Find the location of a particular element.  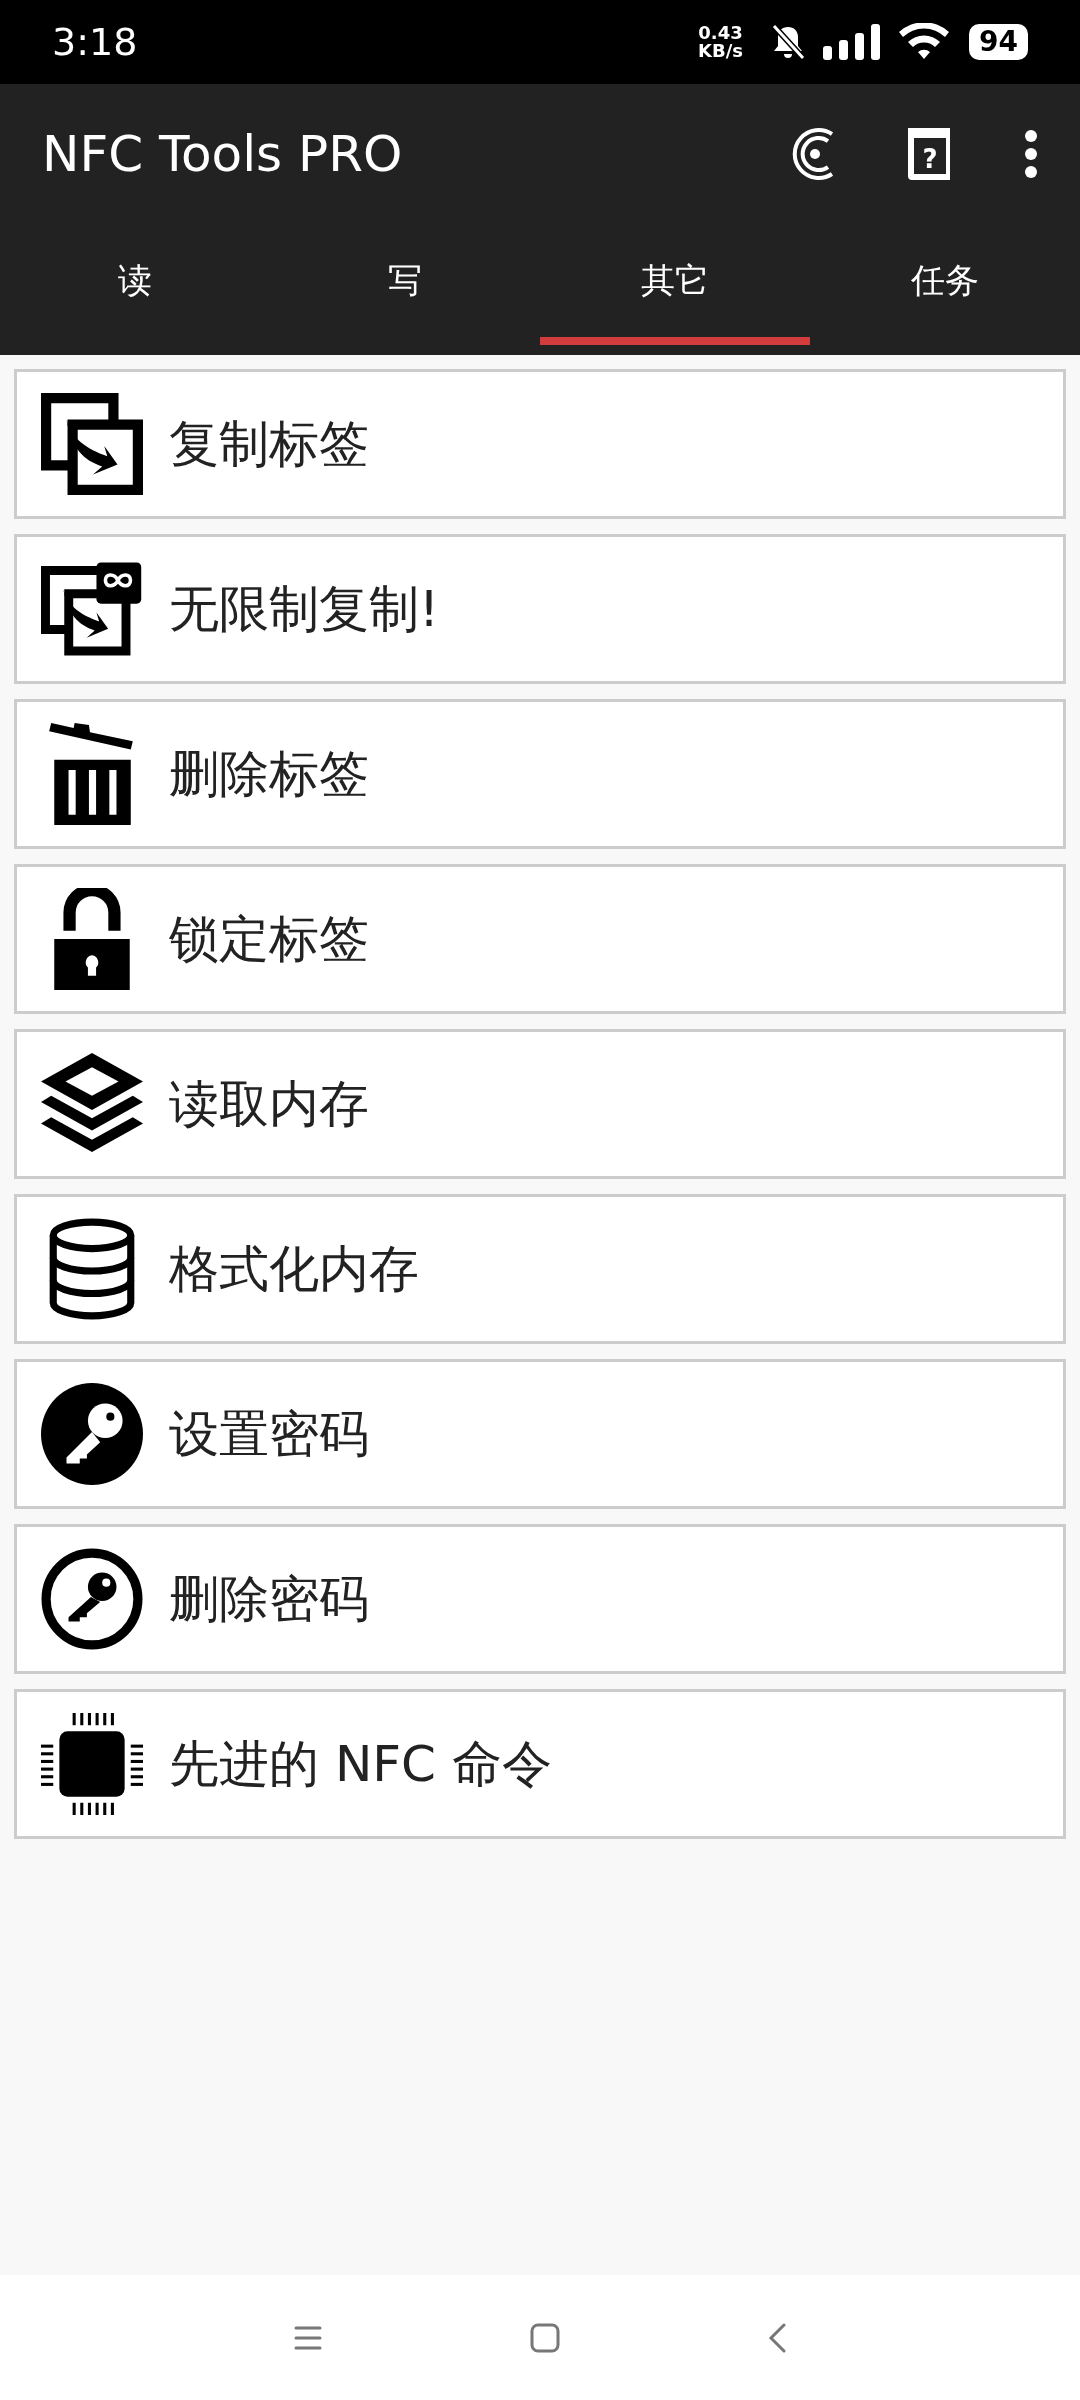

muted-bell-icon is located at coordinates (788, 42).